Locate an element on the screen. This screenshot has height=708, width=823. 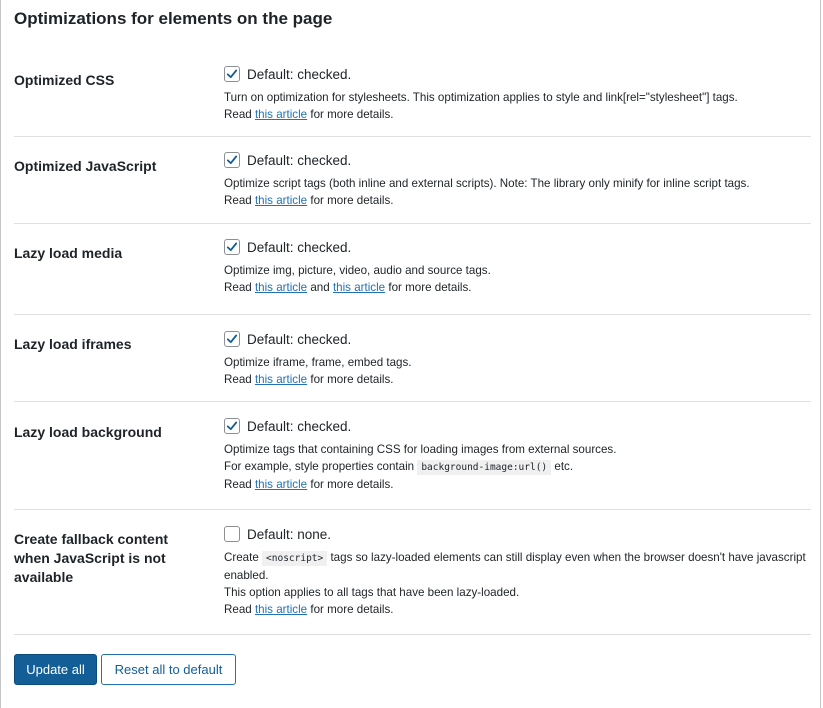
desc-prefix: Create is located at coordinates (243, 557).